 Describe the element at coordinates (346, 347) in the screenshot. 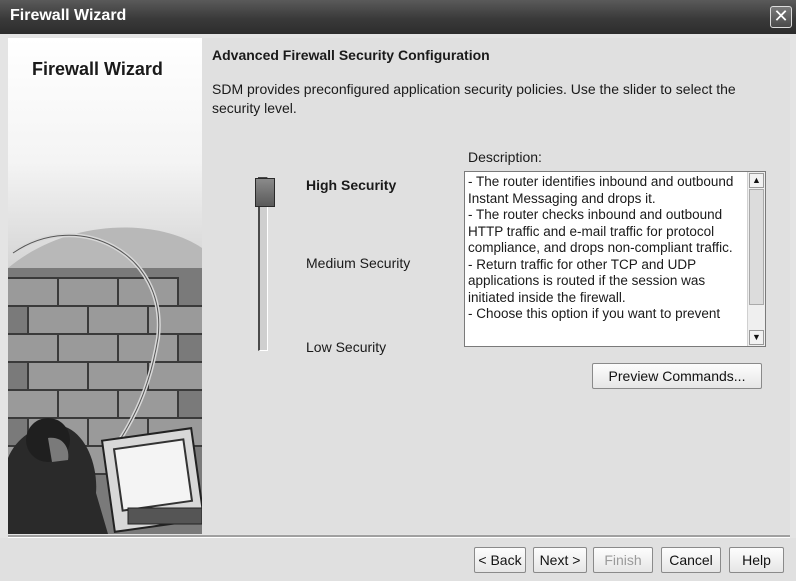

I see `low-security-label: Low Security` at that location.